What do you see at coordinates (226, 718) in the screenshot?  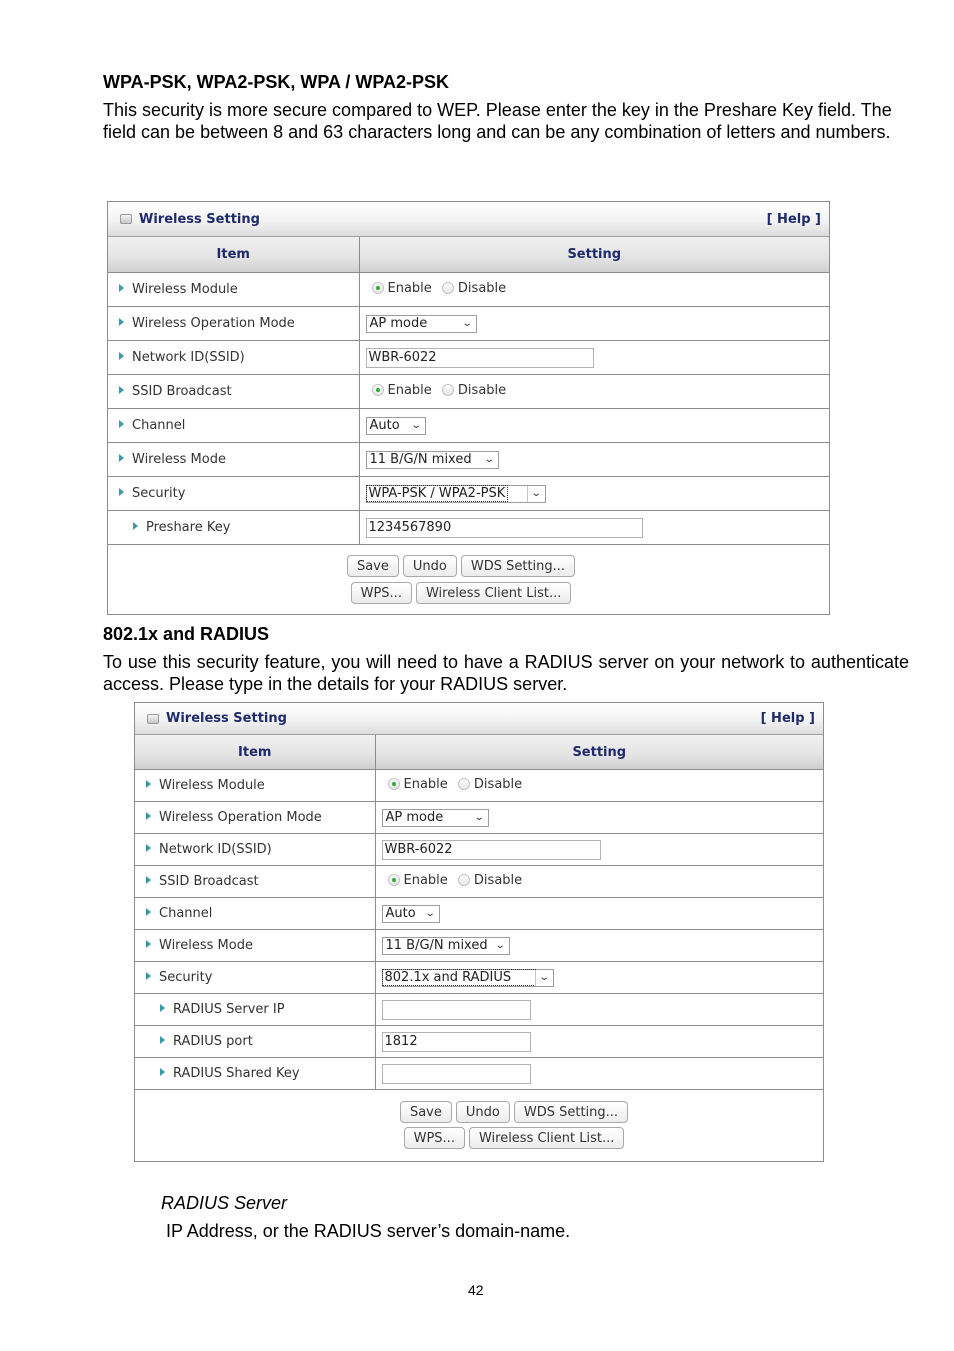 I see `panel-title: Wireless Setting` at bounding box center [226, 718].